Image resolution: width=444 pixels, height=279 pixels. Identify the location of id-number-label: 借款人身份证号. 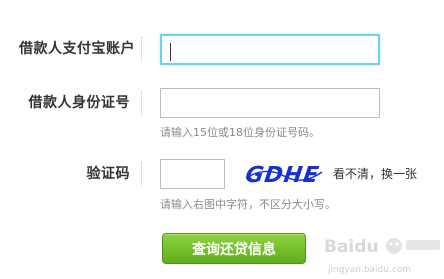
(79, 103).